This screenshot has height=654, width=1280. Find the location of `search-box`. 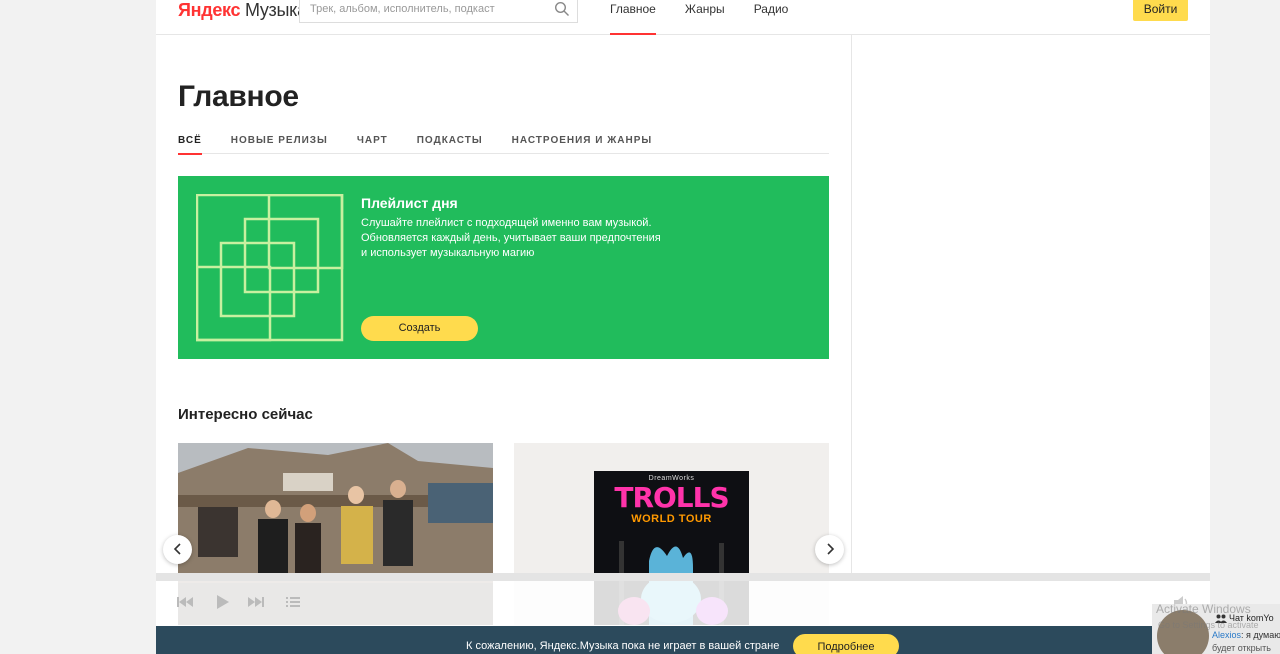

search-box is located at coordinates (438, 11).